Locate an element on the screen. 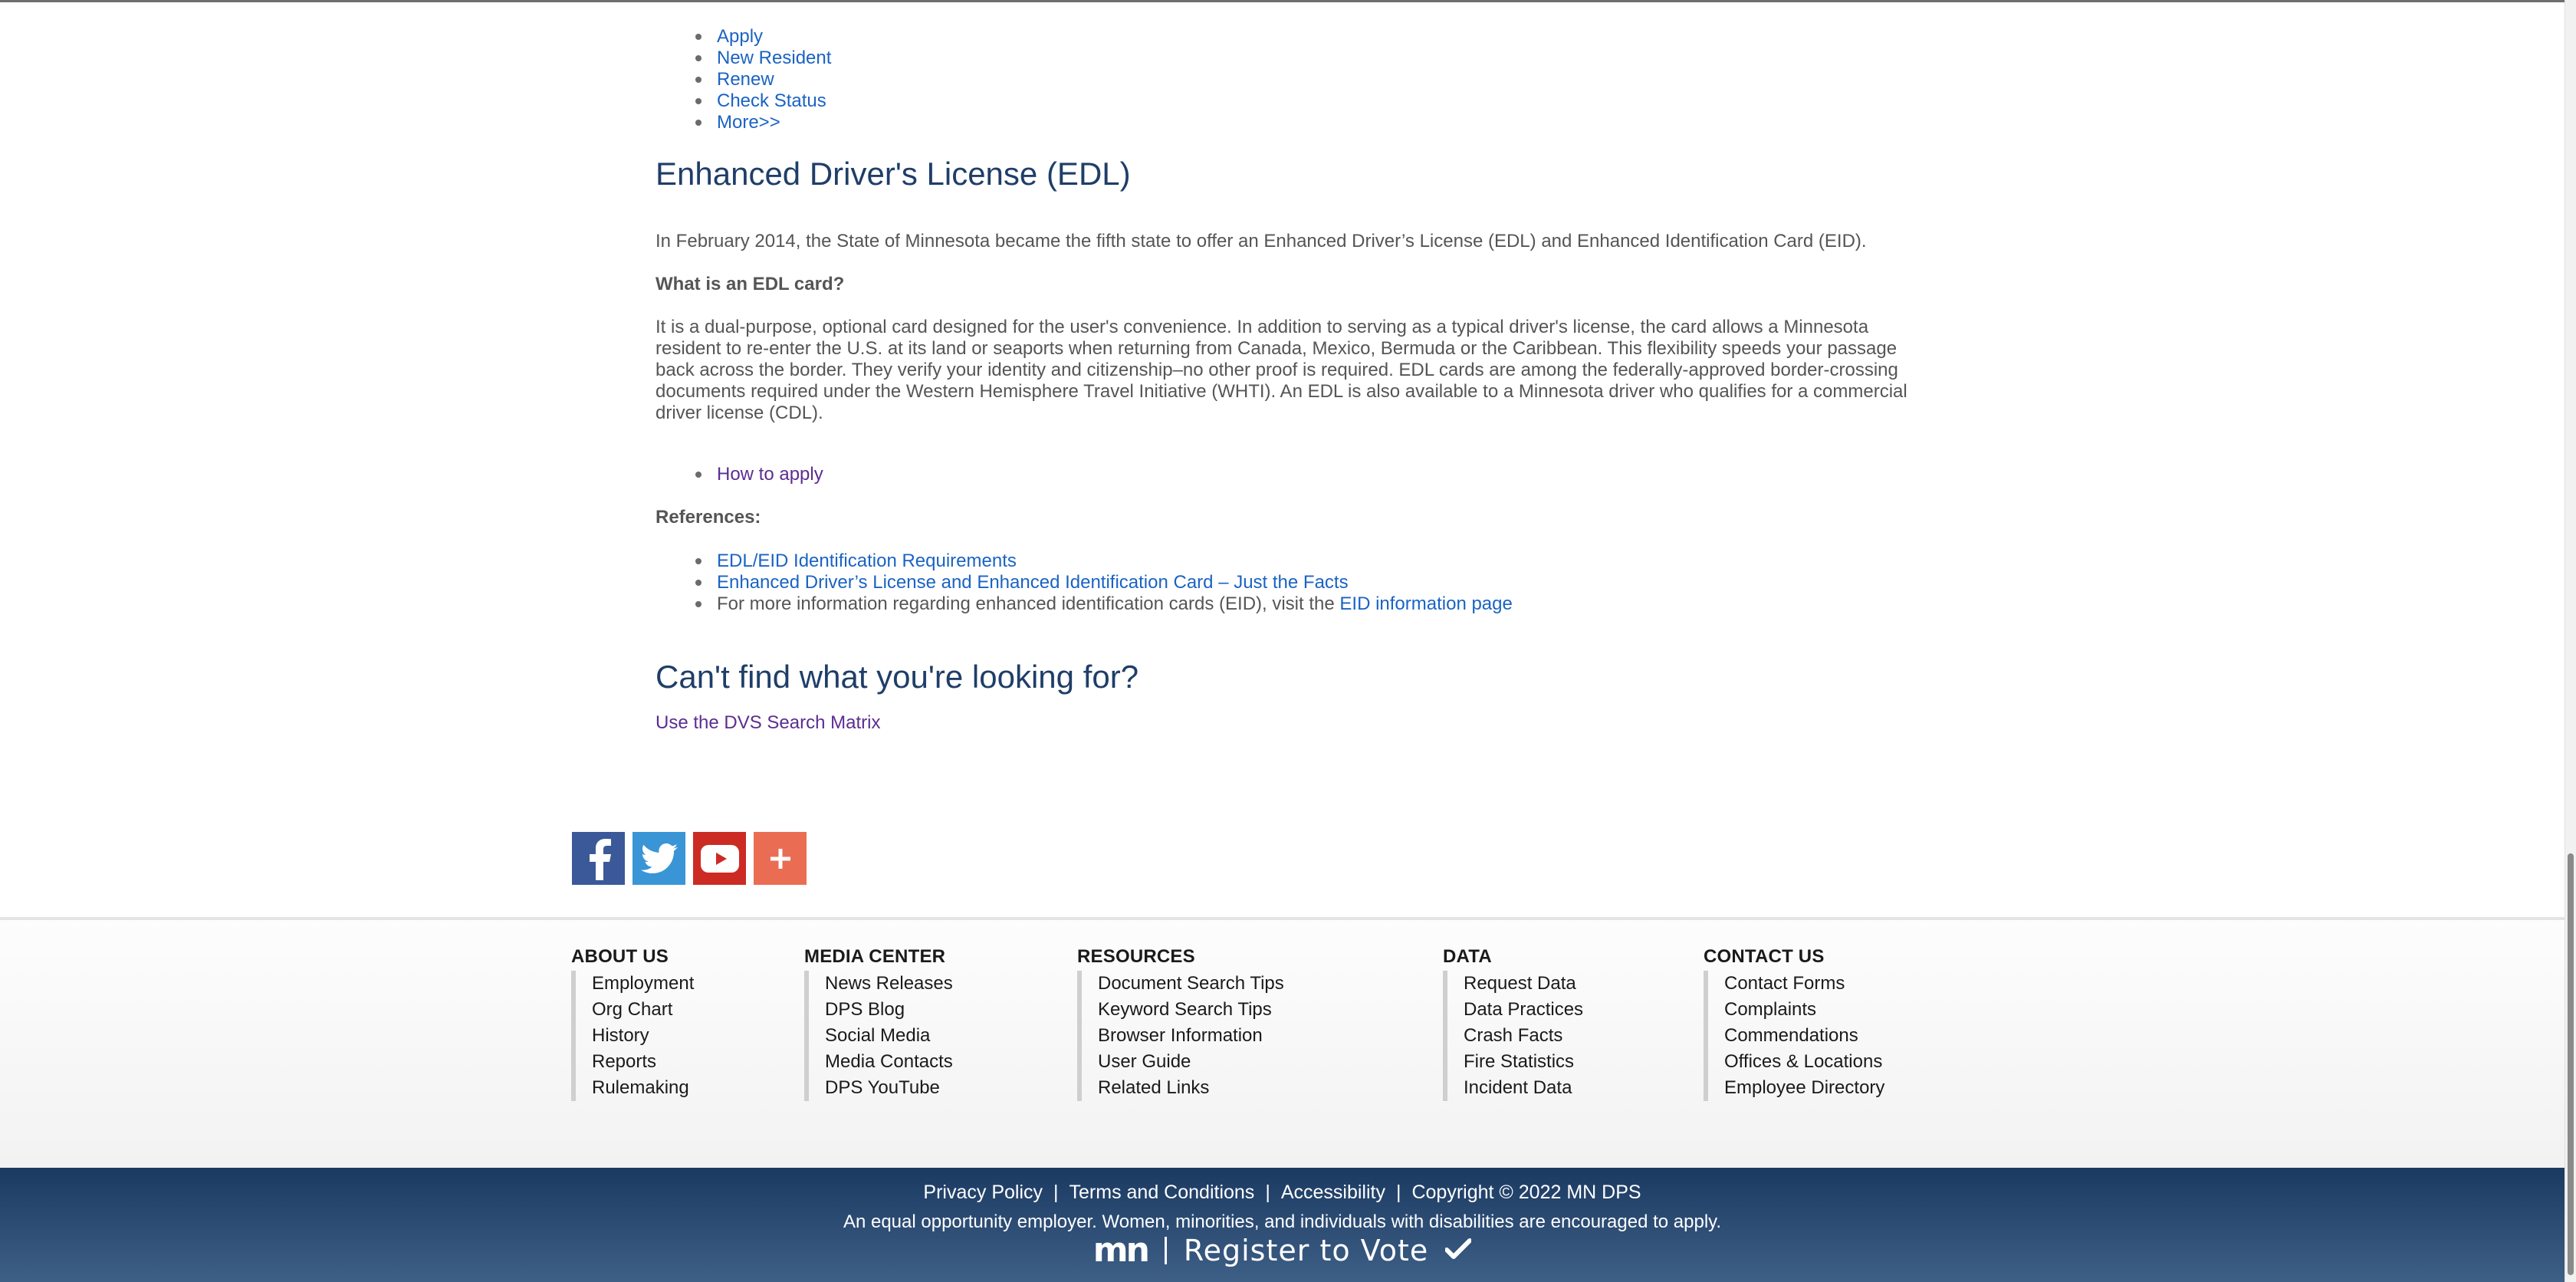  footer-link-incident-data: Incident Data is located at coordinates (1520, 1088).